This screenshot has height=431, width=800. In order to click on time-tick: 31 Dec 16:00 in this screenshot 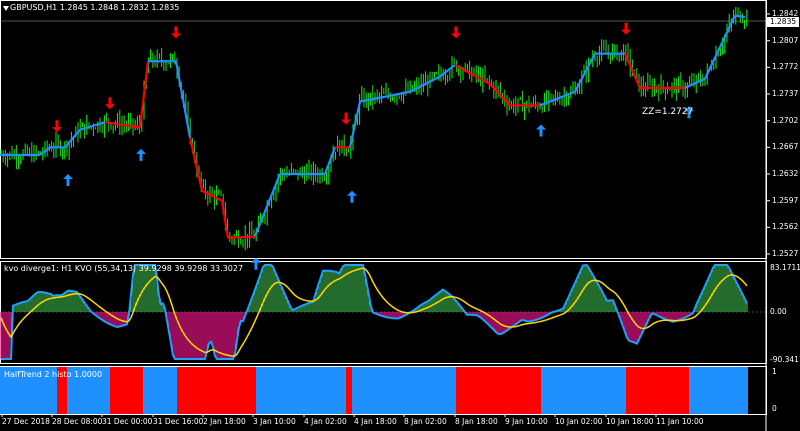, I will do `click(178, 421)`.